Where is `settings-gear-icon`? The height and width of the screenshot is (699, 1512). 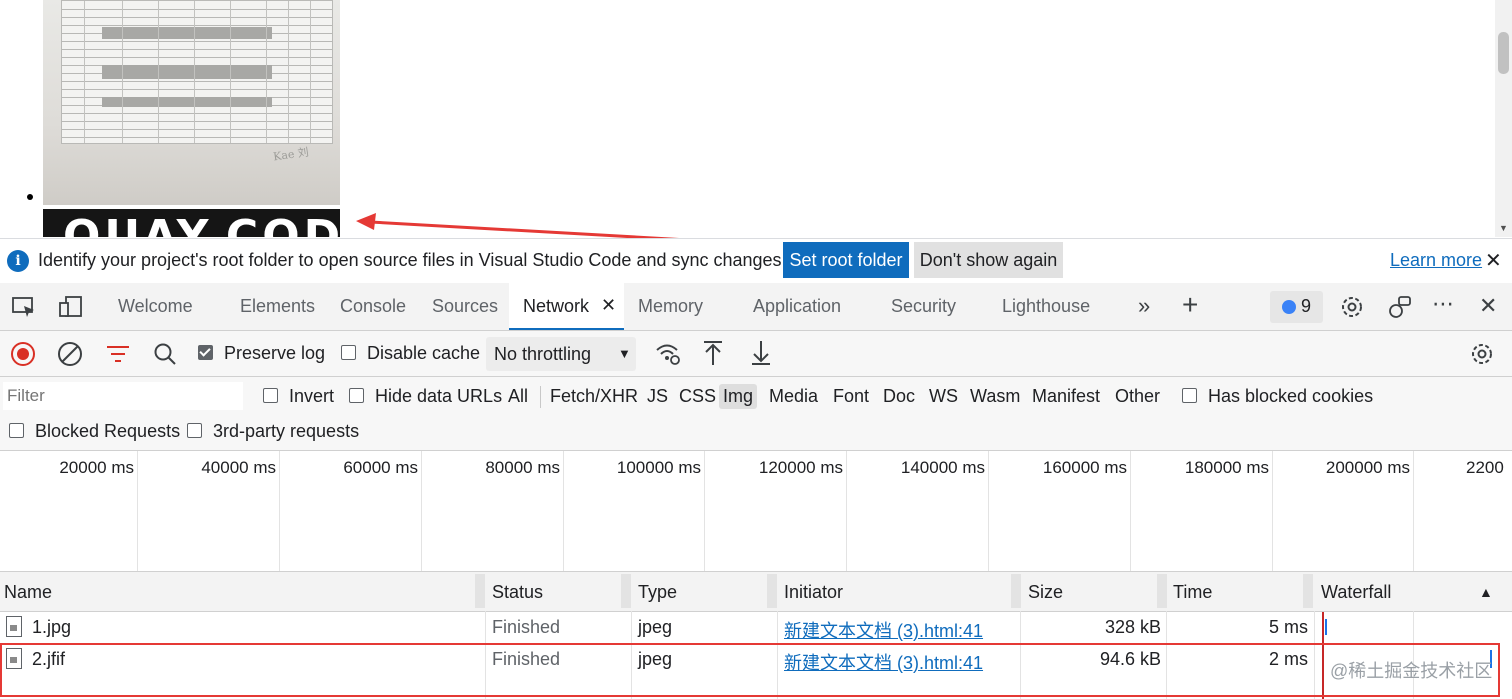
settings-gear-icon is located at coordinates (1352, 307).